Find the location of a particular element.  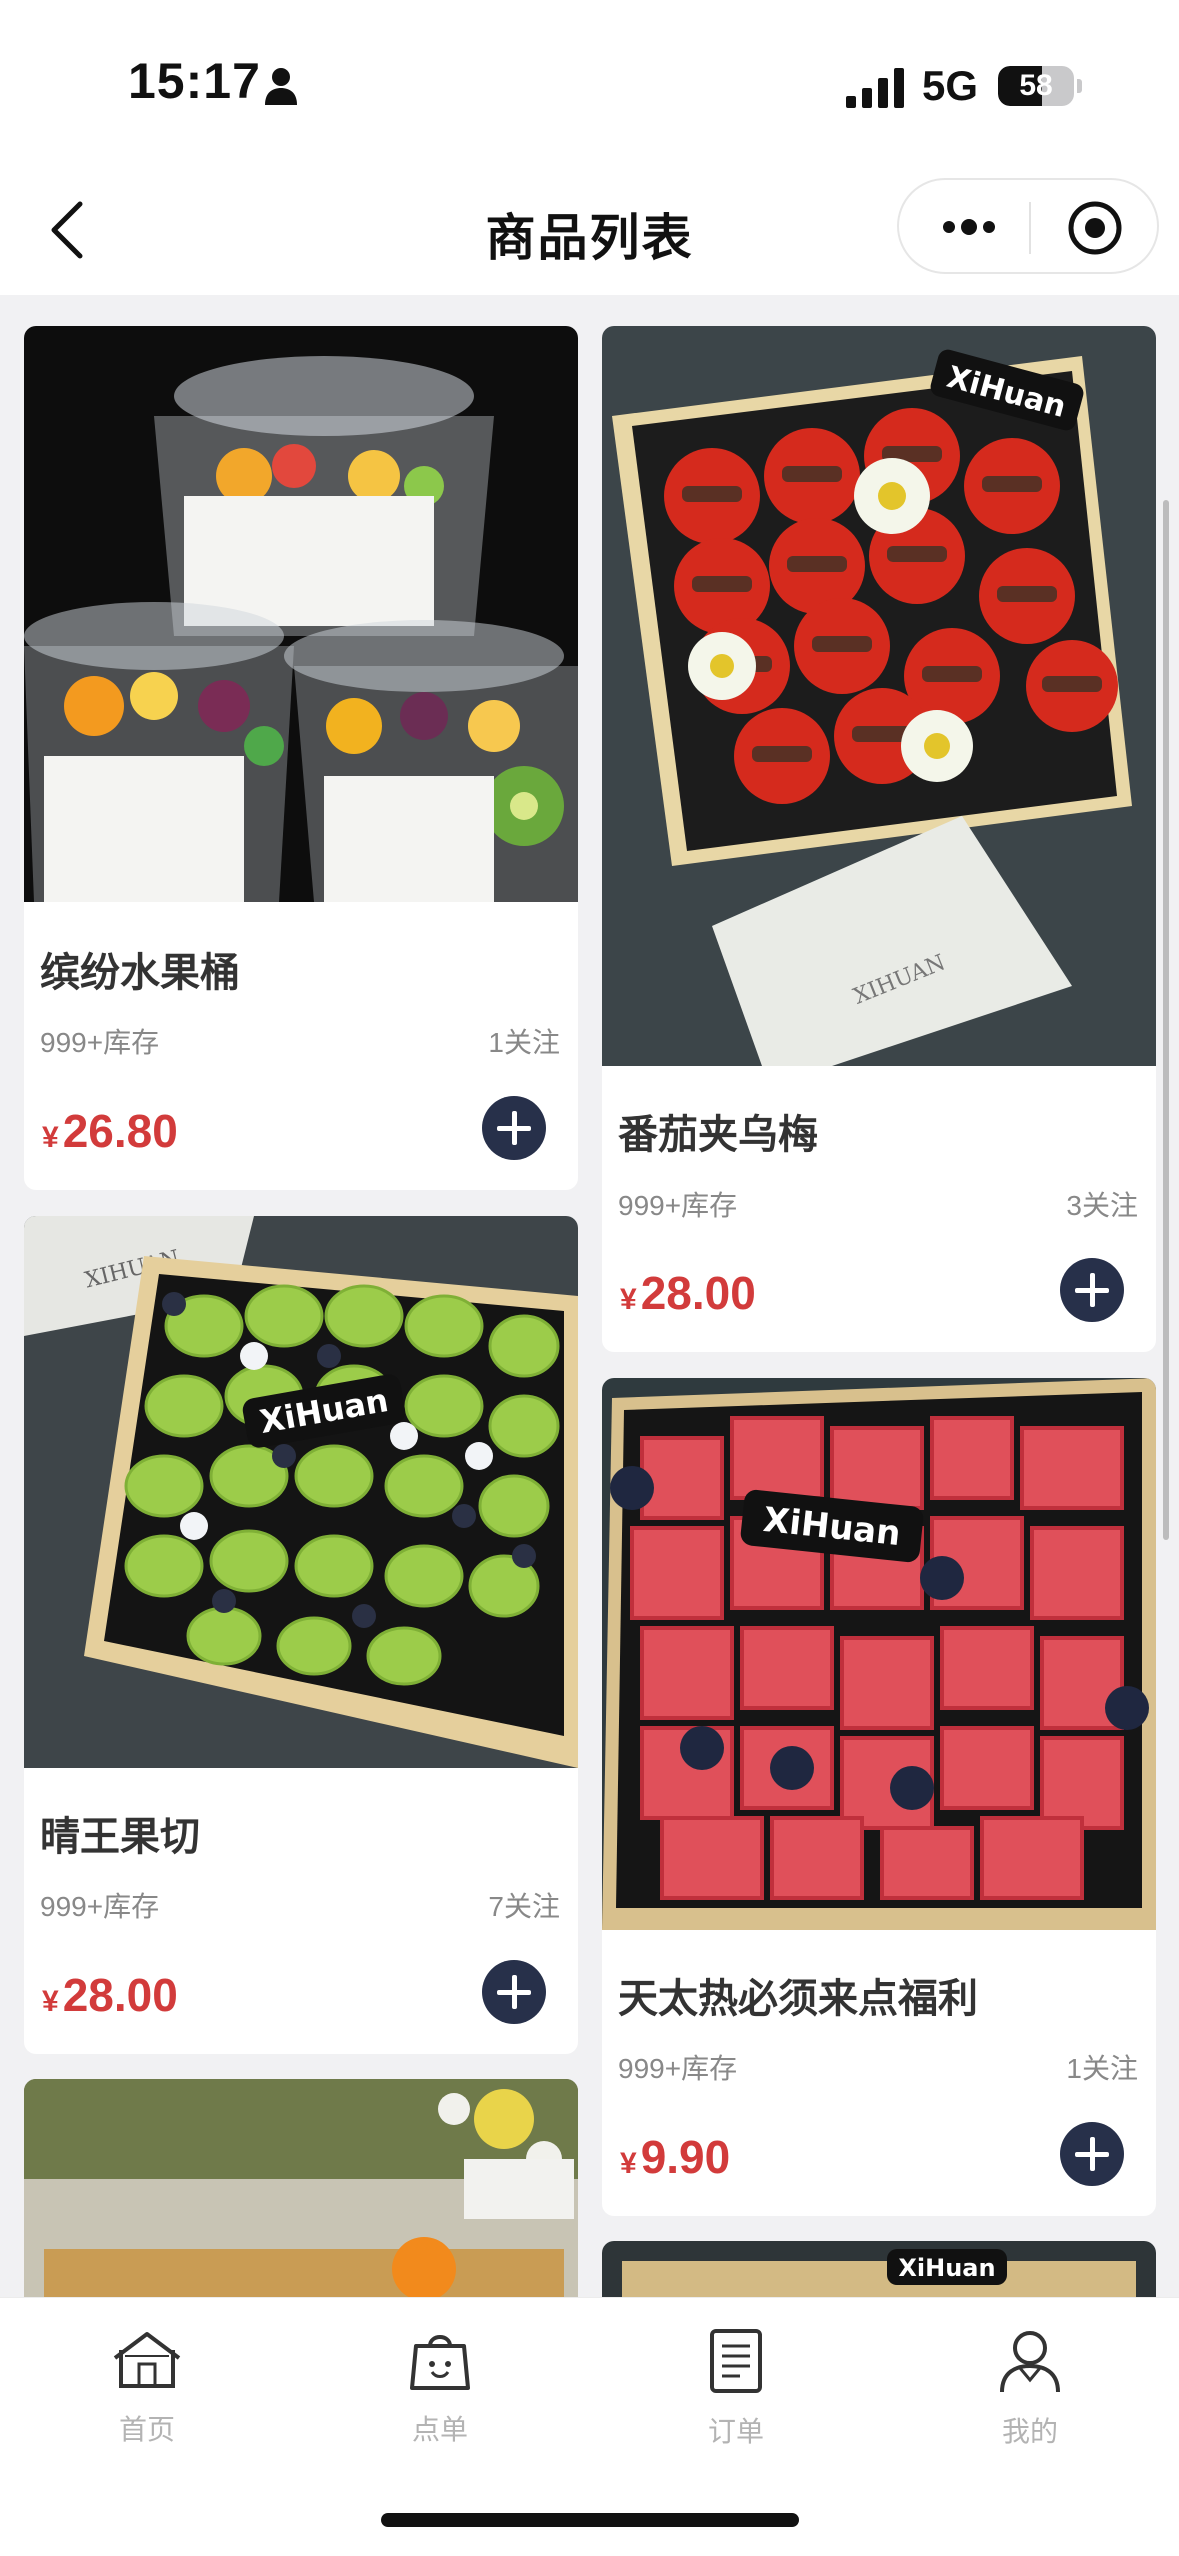

home-indicator is located at coordinates (590, 2520).